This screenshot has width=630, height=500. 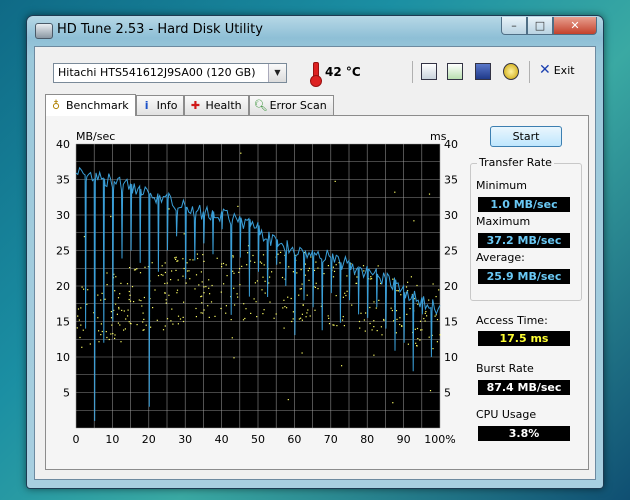 I want to click on options-icon, so click(x=511, y=71).